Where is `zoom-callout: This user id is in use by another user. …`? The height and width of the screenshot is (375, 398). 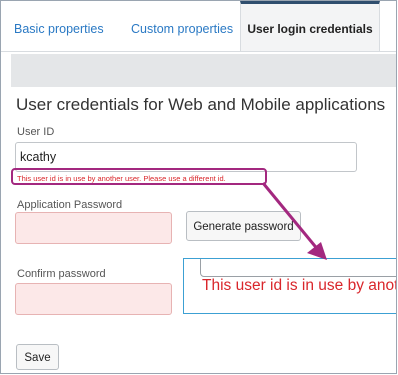 zoom-callout: This user id is in use by another user. … is located at coordinates (289, 286).